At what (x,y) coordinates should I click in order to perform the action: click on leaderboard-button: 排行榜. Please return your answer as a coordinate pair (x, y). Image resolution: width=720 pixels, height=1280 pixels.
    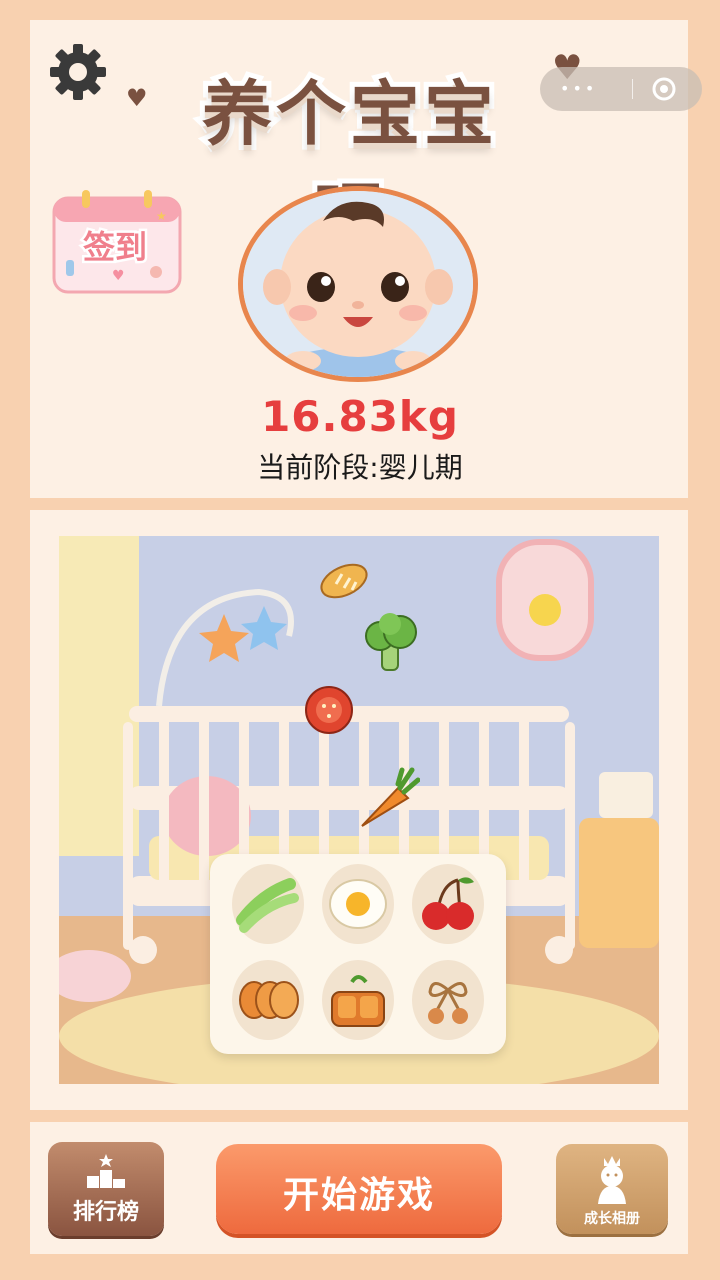
    Looking at the image, I should click on (106, 1189).